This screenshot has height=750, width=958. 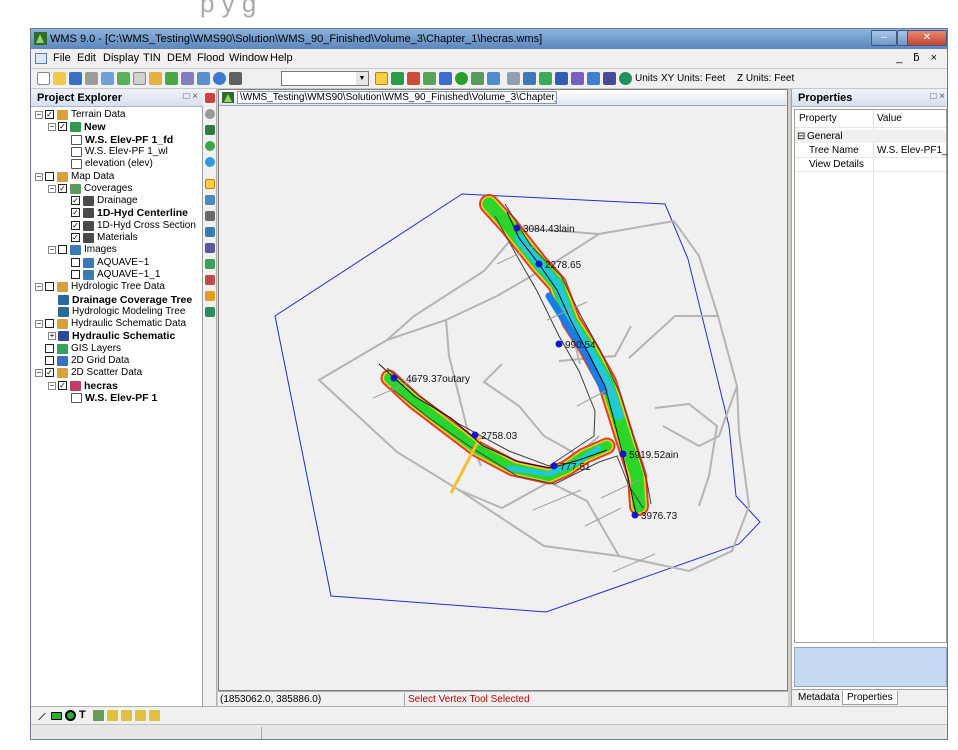 What do you see at coordinates (870, 698) in the screenshot?
I see `tab-properties: Properties` at bounding box center [870, 698].